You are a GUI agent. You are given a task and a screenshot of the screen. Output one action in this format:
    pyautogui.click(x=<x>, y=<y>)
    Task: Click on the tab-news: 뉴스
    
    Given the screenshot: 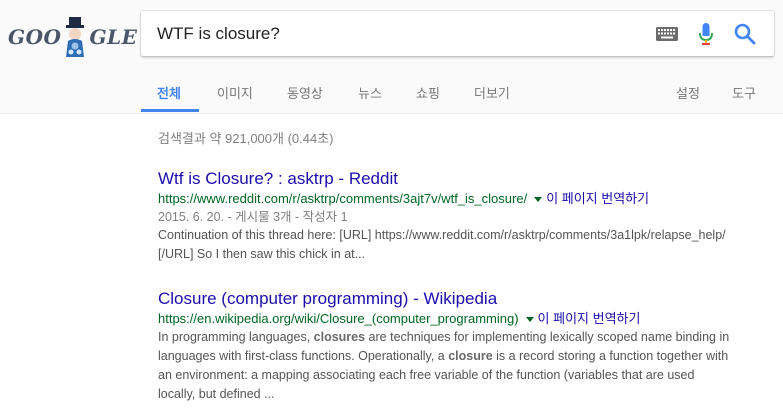 What is the action you would take?
    pyautogui.click(x=370, y=92)
    